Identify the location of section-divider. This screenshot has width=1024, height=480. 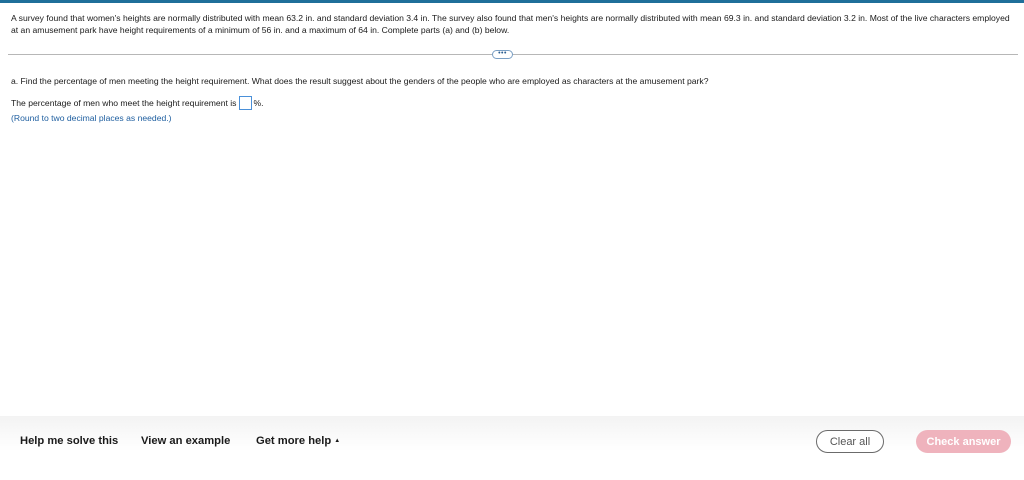
(513, 54).